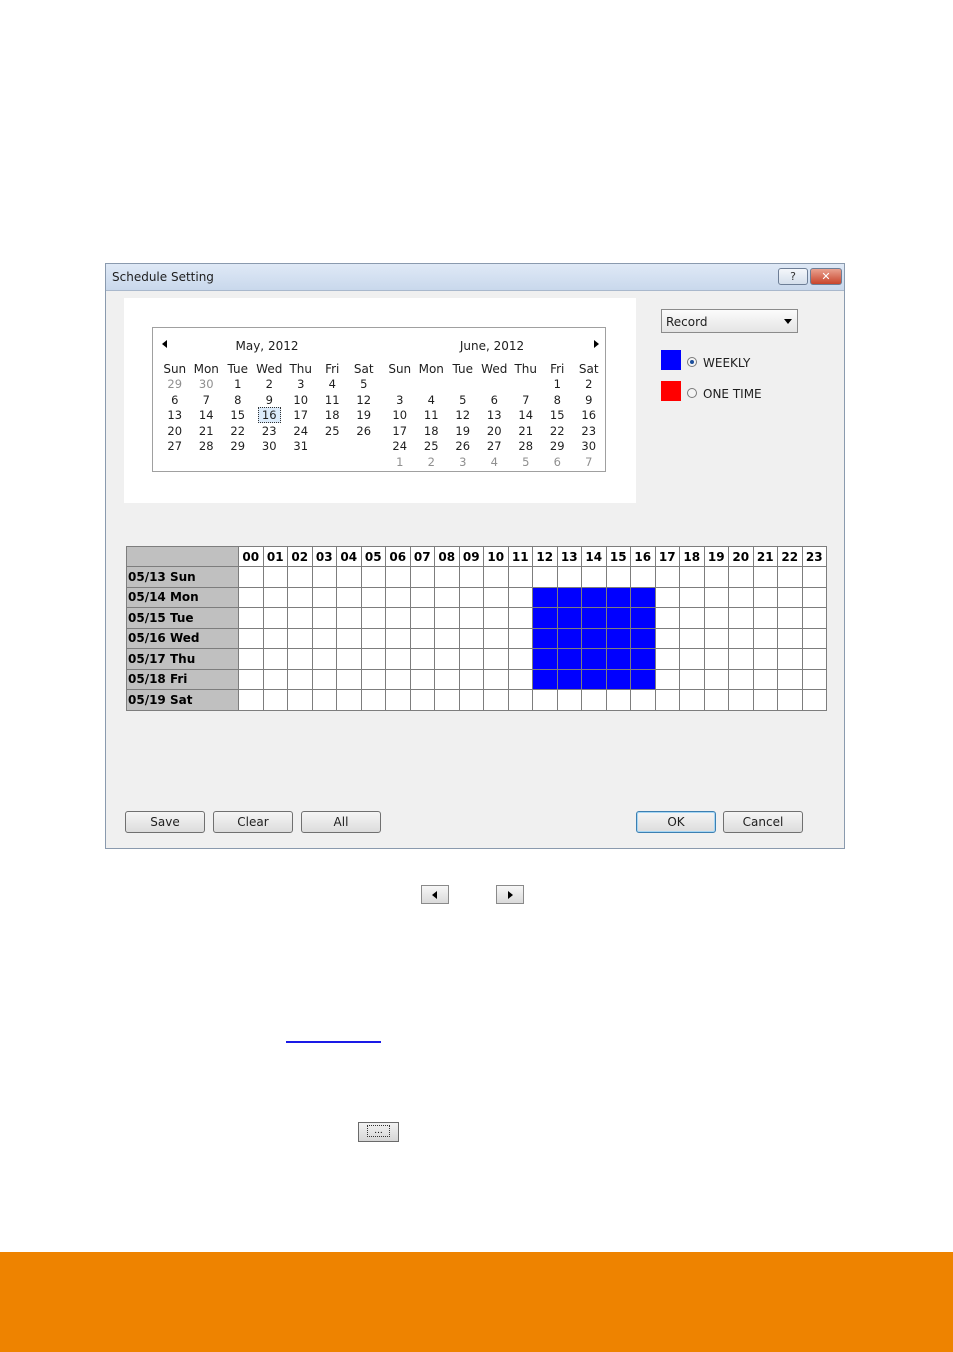  I want to click on hour-header: 19, so click(716, 556).